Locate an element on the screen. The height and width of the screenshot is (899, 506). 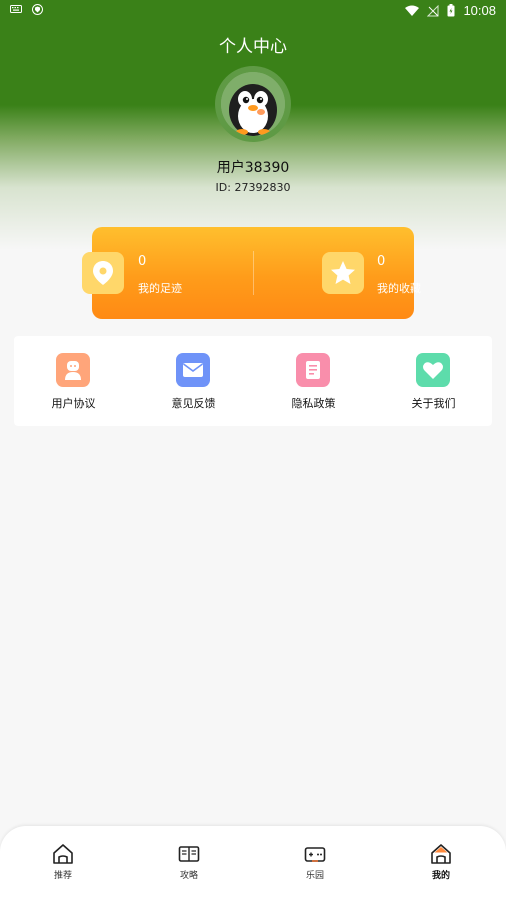
footprint-label: 我的足迹 is located at coordinates (160, 288).